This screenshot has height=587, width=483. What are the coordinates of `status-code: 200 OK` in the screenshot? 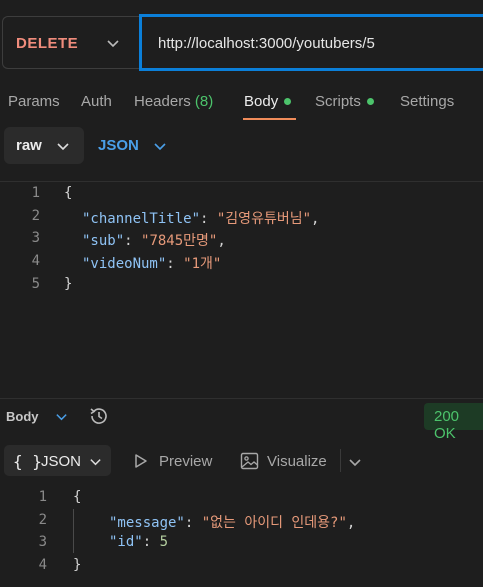 It's located at (447, 425).